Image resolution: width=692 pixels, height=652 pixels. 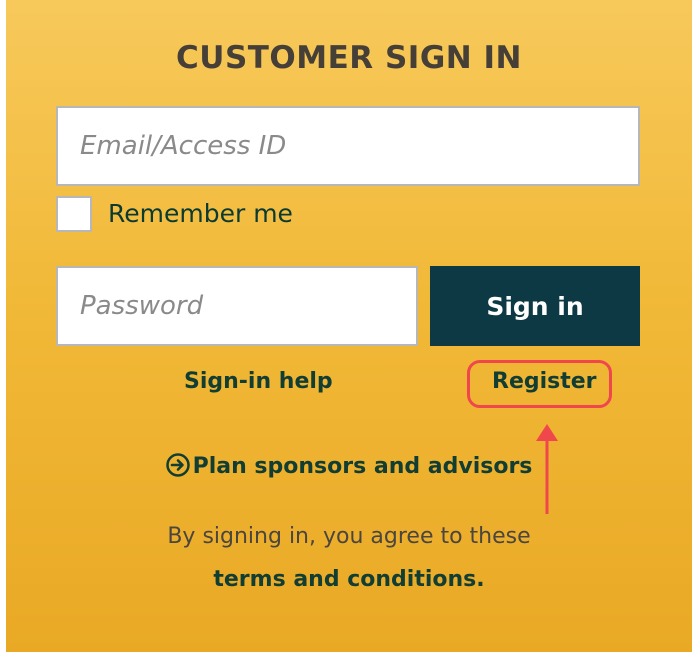 What do you see at coordinates (348, 146) in the screenshot?
I see `email-input` at bounding box center [348, 146].